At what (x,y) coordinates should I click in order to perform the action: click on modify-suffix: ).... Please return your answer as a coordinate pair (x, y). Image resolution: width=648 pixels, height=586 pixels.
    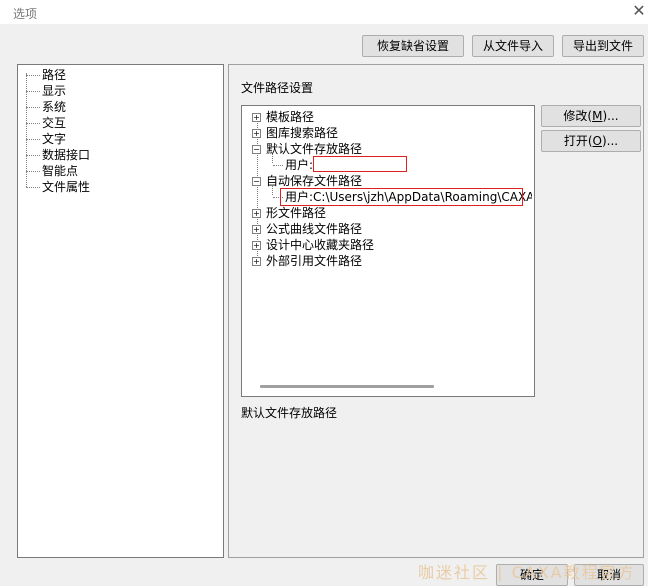
    Looking at the image, I should click on (610, 116).